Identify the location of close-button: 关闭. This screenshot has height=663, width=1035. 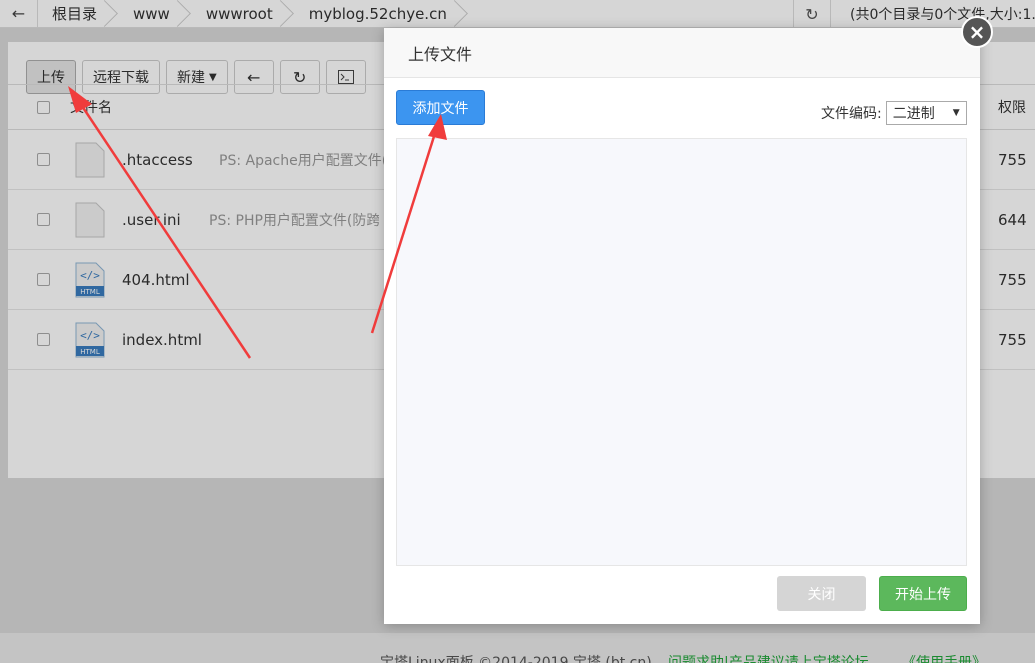
(821, 593).